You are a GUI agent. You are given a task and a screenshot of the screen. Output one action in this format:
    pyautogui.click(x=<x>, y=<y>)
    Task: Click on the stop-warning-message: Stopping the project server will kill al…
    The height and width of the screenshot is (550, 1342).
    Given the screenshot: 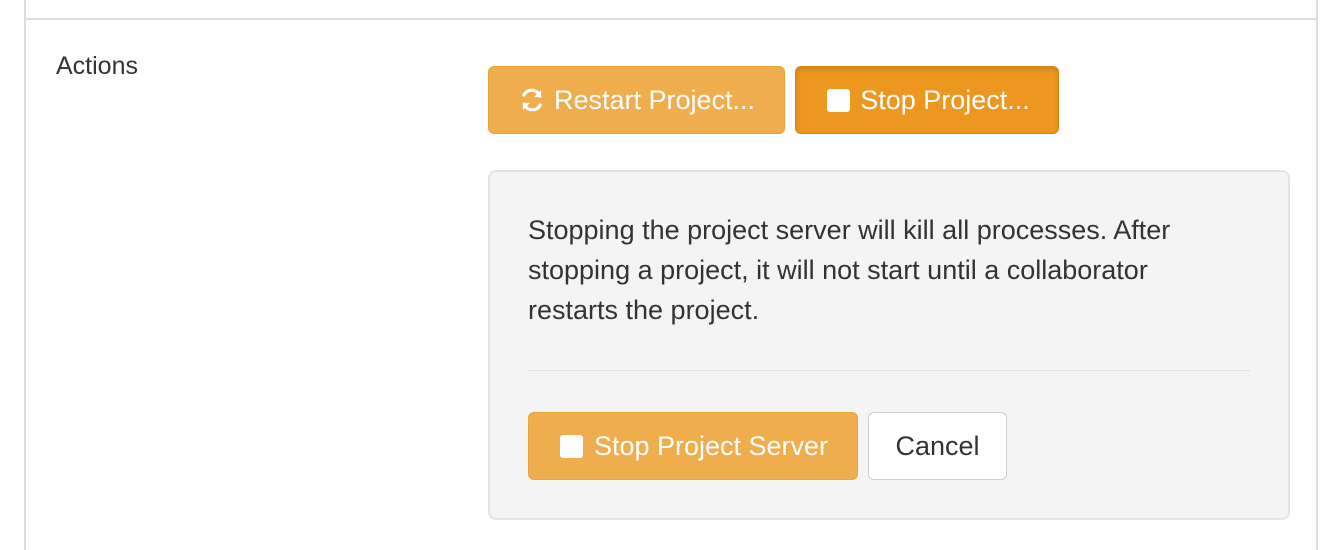 What is the action you would take?
    pyautogui.click(x=849, y=270)
    